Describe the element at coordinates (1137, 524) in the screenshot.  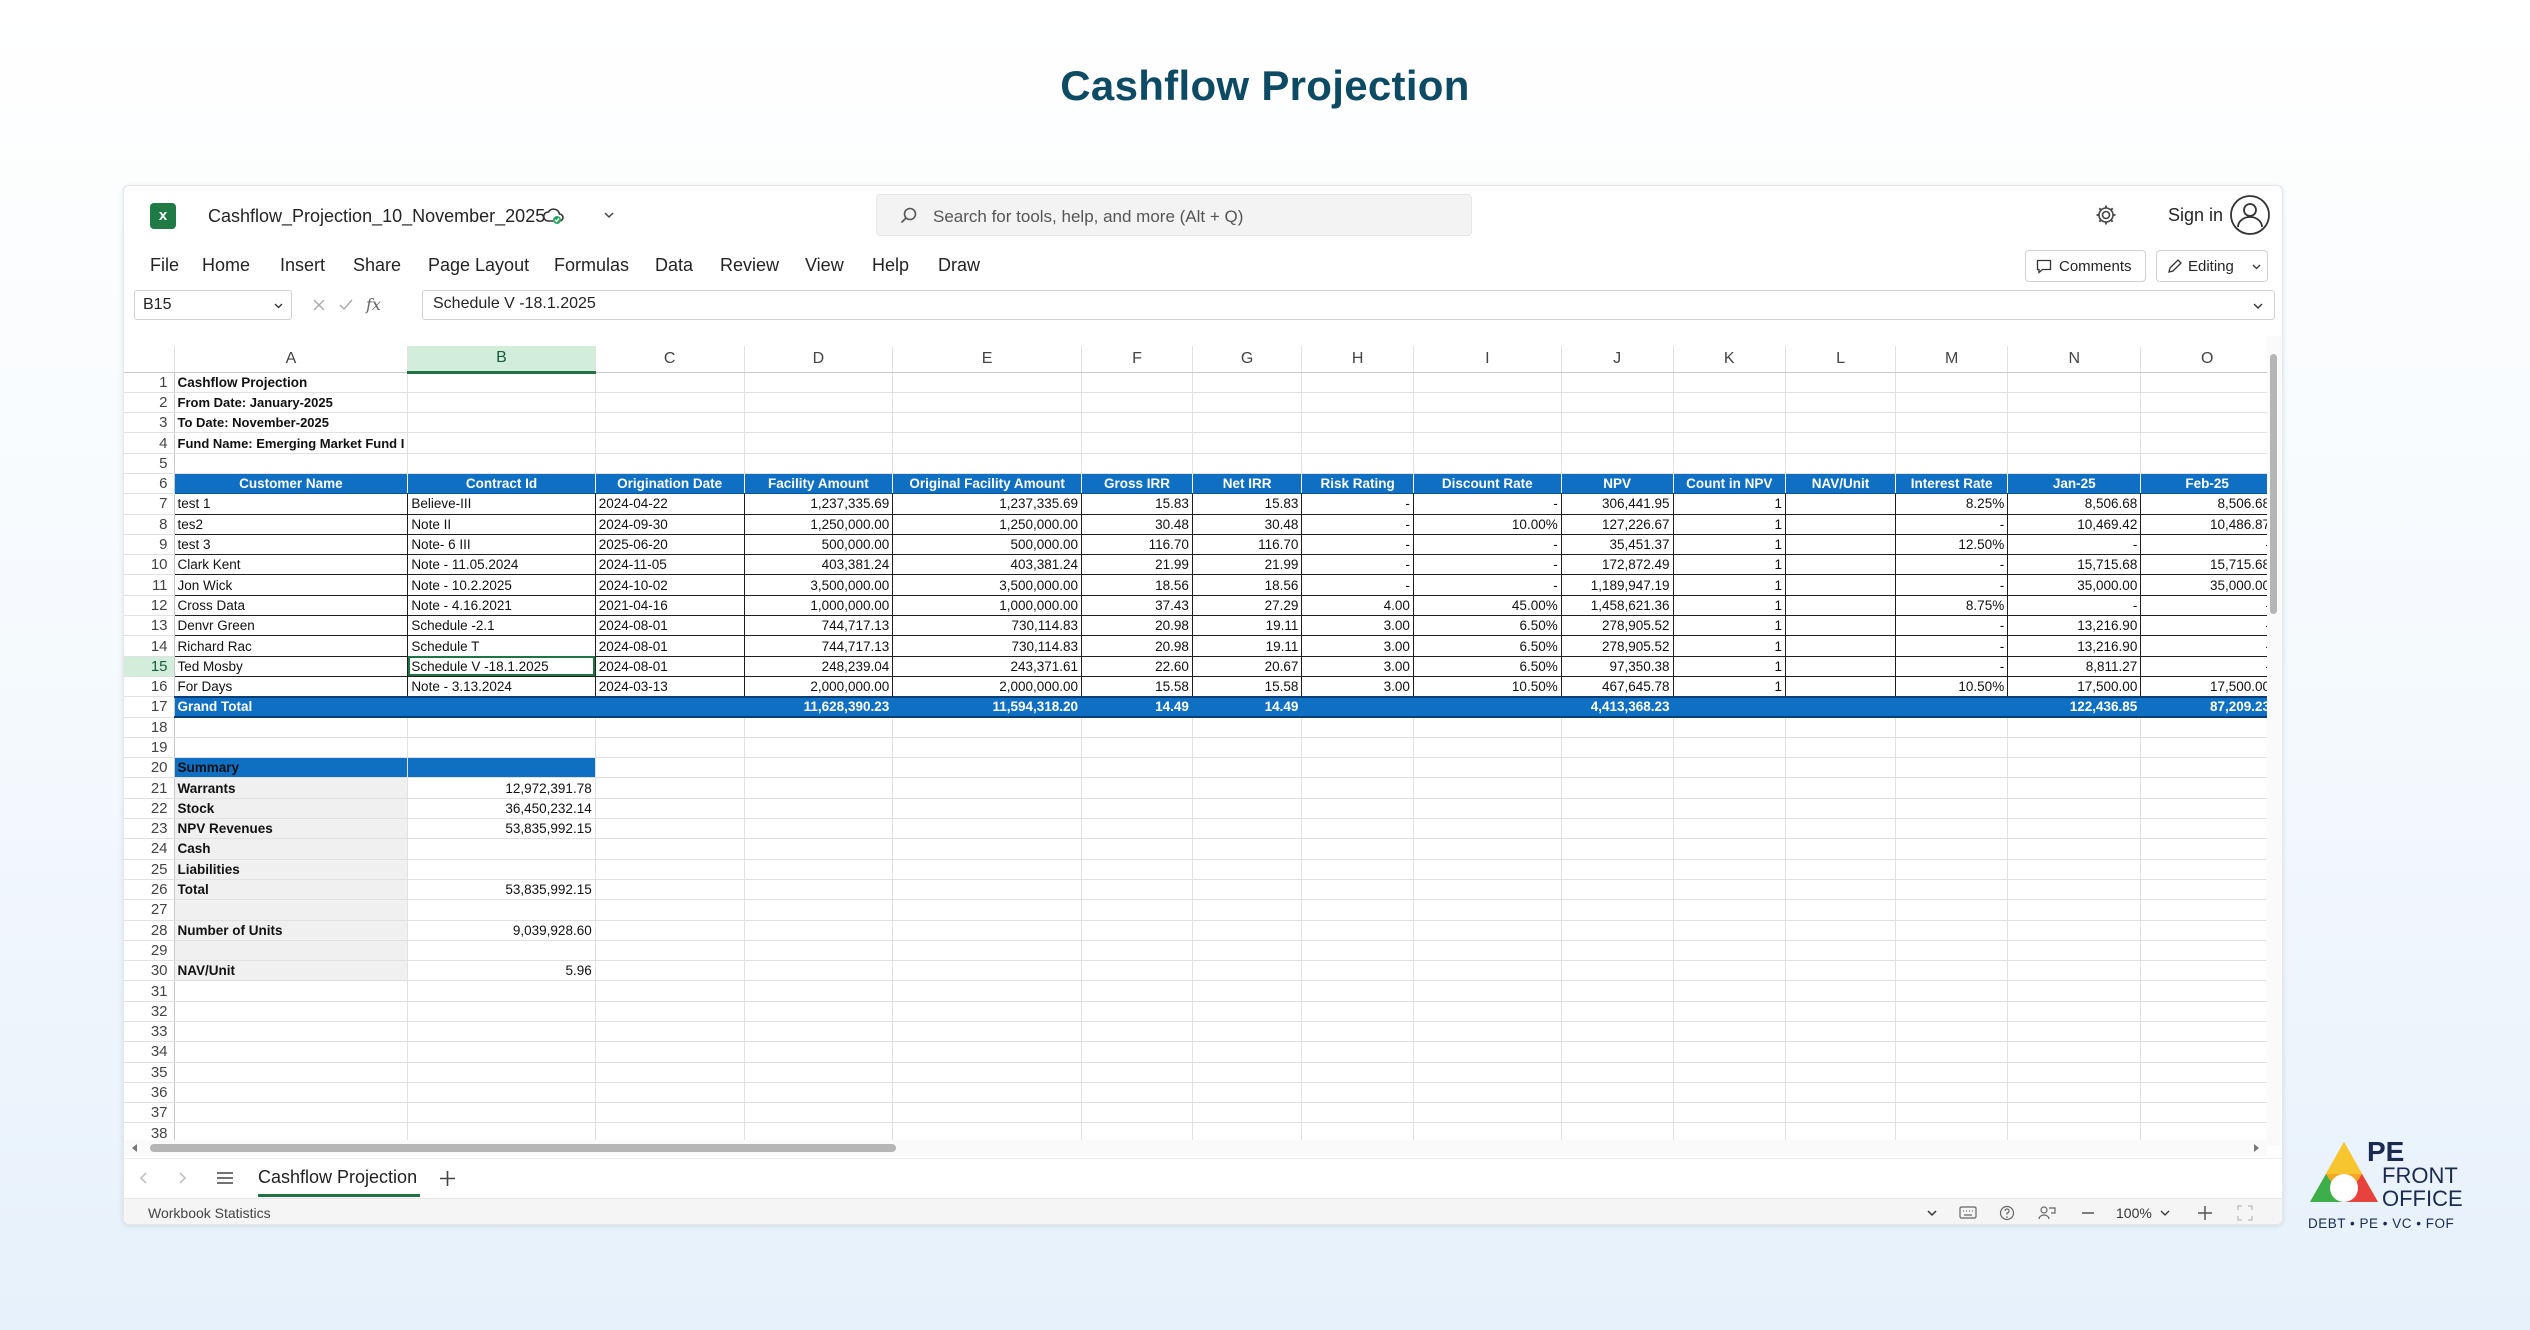
I see `table-cell: 30.48` at that location.